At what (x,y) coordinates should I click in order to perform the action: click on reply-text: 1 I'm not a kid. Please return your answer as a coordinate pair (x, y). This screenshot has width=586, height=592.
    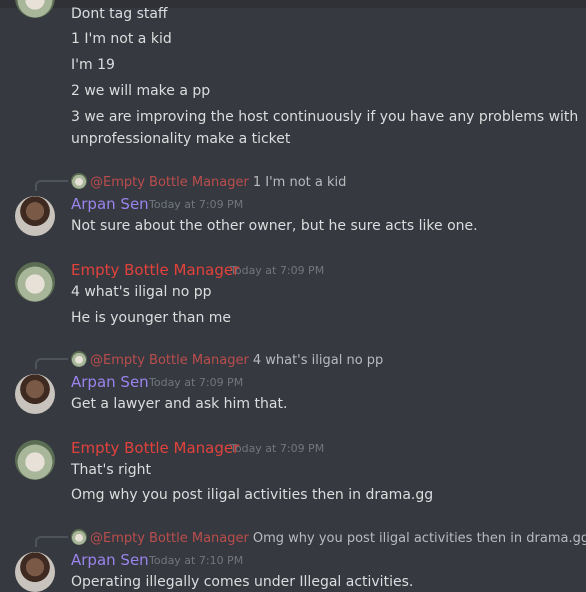
    Looking at the image, I should click on (299, 182).